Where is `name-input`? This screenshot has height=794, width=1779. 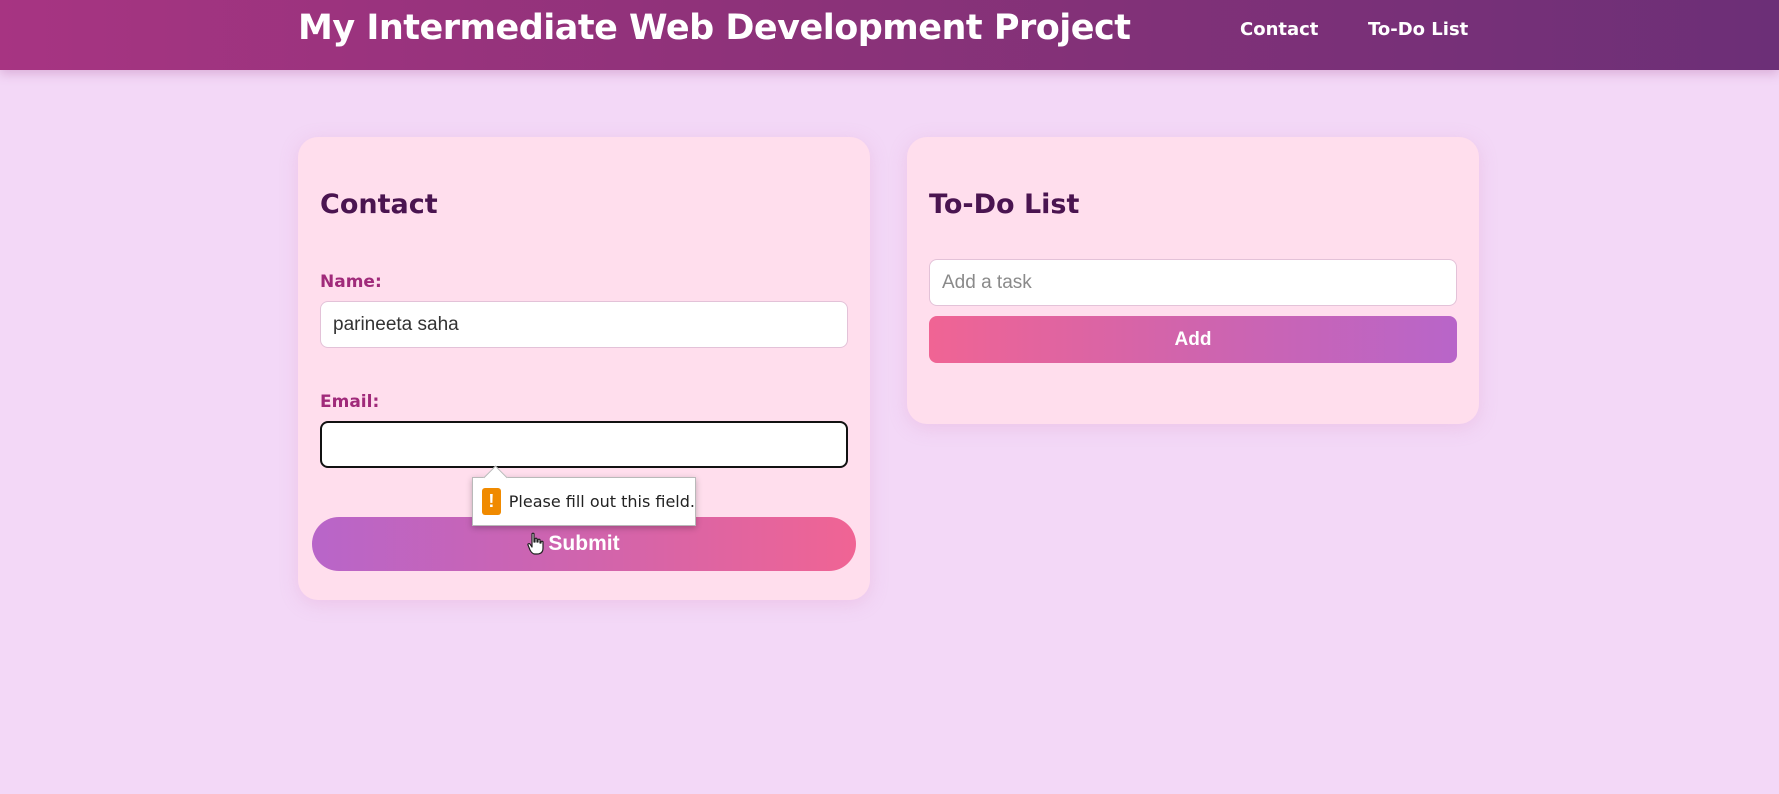
name-input is located at coordinates (584, 324).